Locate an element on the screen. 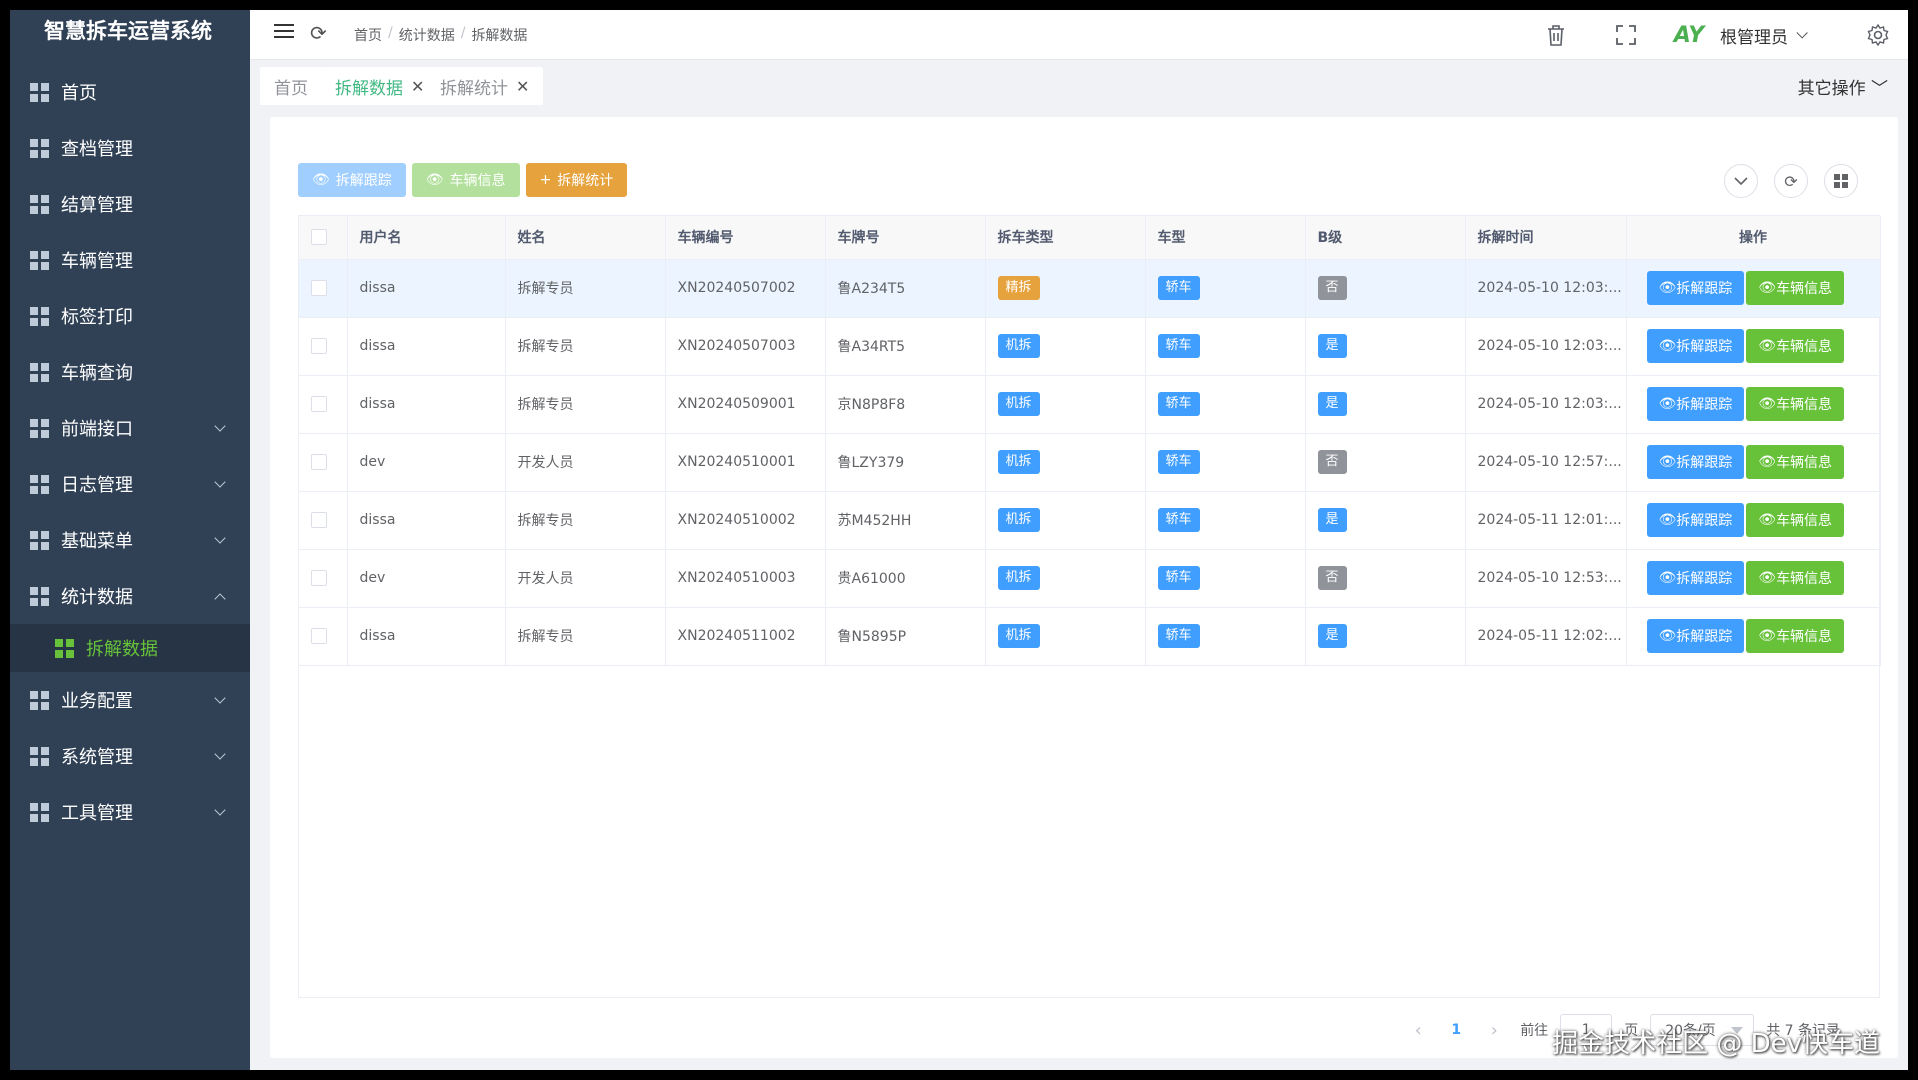 The width and height of the screenshot is (1918, 1080). cell-model: 轿车 is located at coordinates (1225, 520).